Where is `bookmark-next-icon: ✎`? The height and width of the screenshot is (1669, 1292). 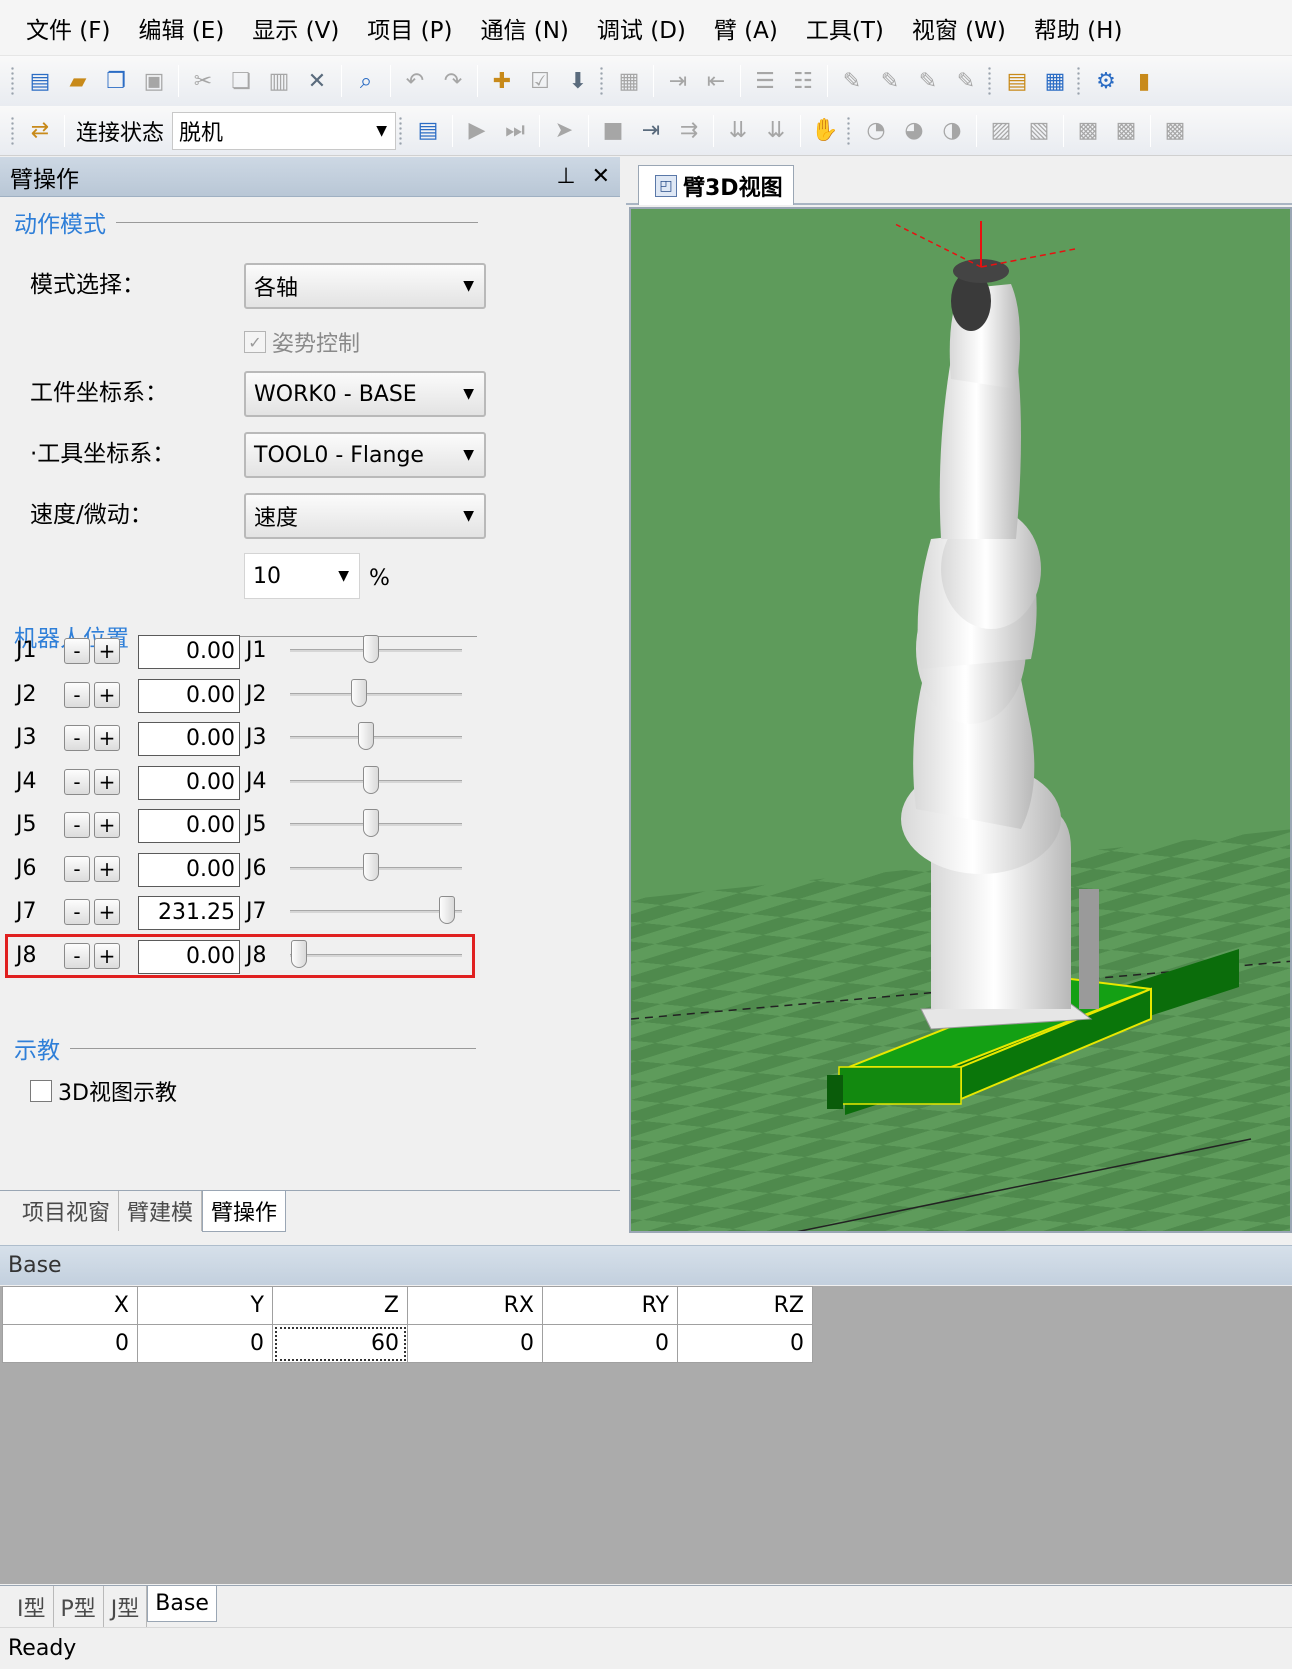
bookmark-next-icon: ✎ is located at coordinates (890, 81).